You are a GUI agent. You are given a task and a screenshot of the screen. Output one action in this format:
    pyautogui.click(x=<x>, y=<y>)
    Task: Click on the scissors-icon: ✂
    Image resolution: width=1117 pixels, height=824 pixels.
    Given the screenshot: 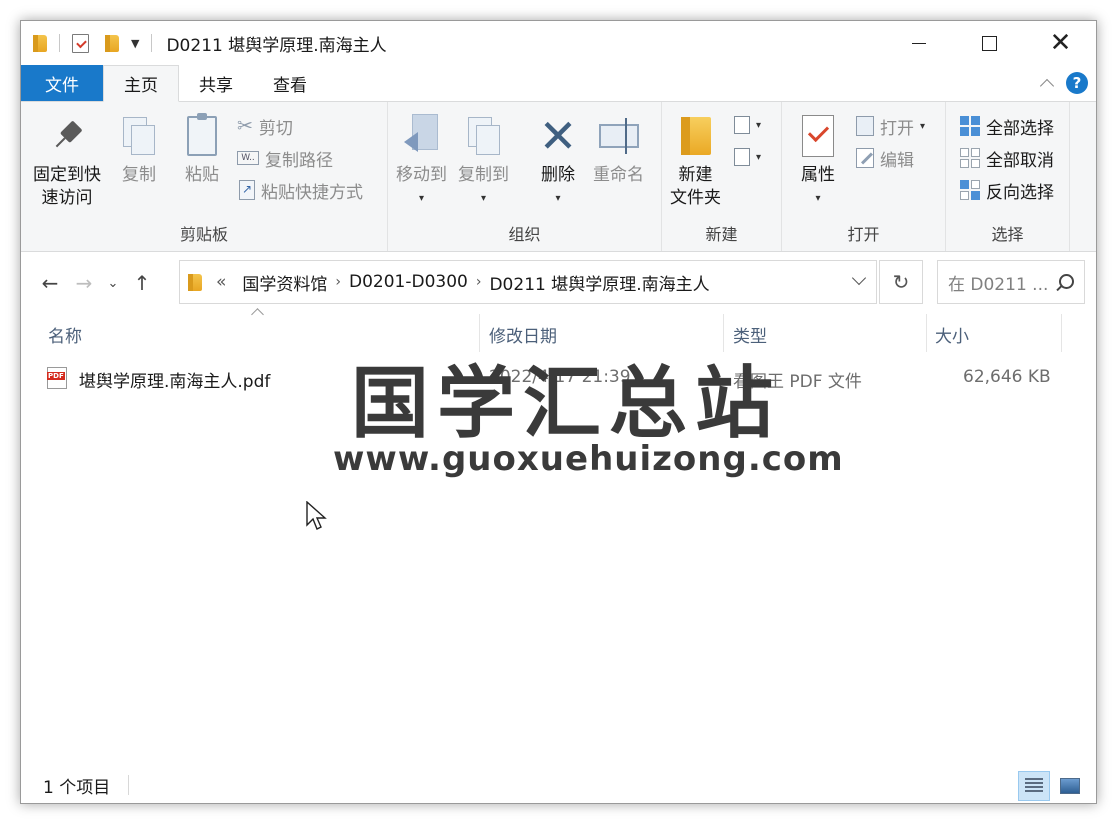 What is the action you would take?
    pyautogui.click(x=245, y=126)
    